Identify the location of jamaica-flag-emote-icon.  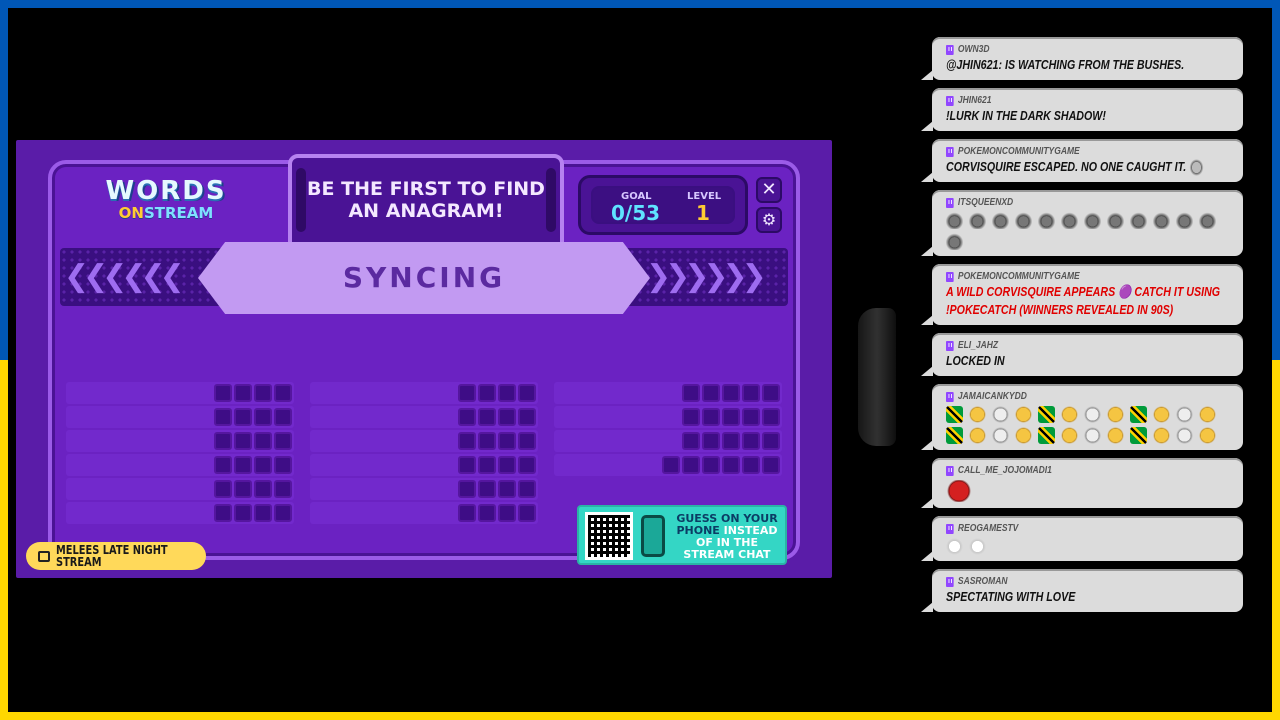
(954, 415).